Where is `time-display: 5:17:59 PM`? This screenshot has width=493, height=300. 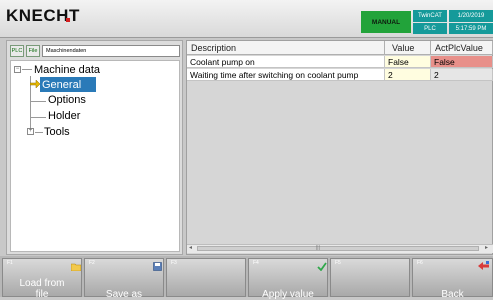
time-display: 5:17:59 PM is located at coordinates (471, 28).